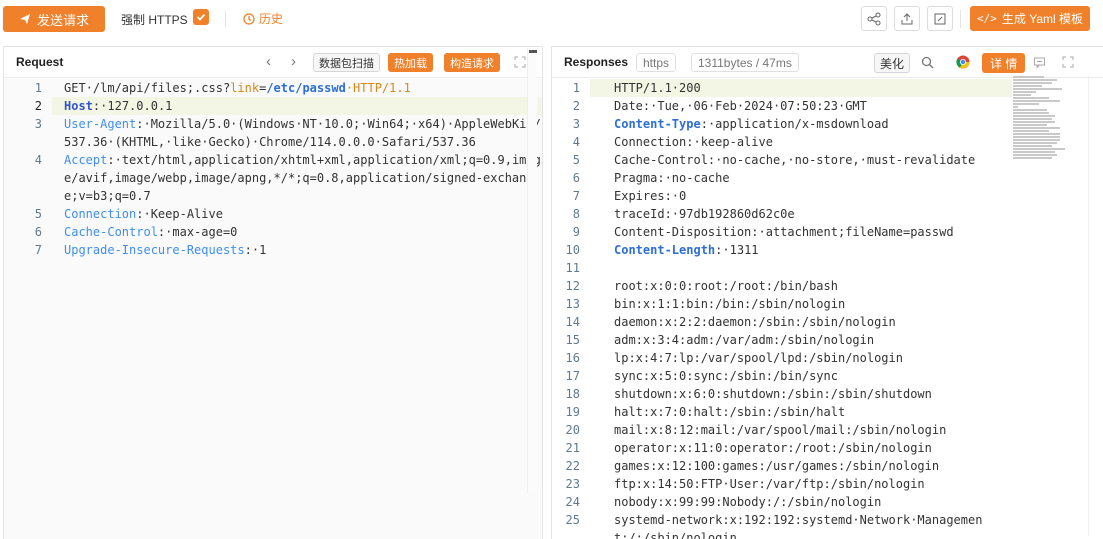 This screenshot has height=539, width=1103. Describe the element at coordinates (259, 250) in the screenshot. I see `header-value: ·1` at that location.